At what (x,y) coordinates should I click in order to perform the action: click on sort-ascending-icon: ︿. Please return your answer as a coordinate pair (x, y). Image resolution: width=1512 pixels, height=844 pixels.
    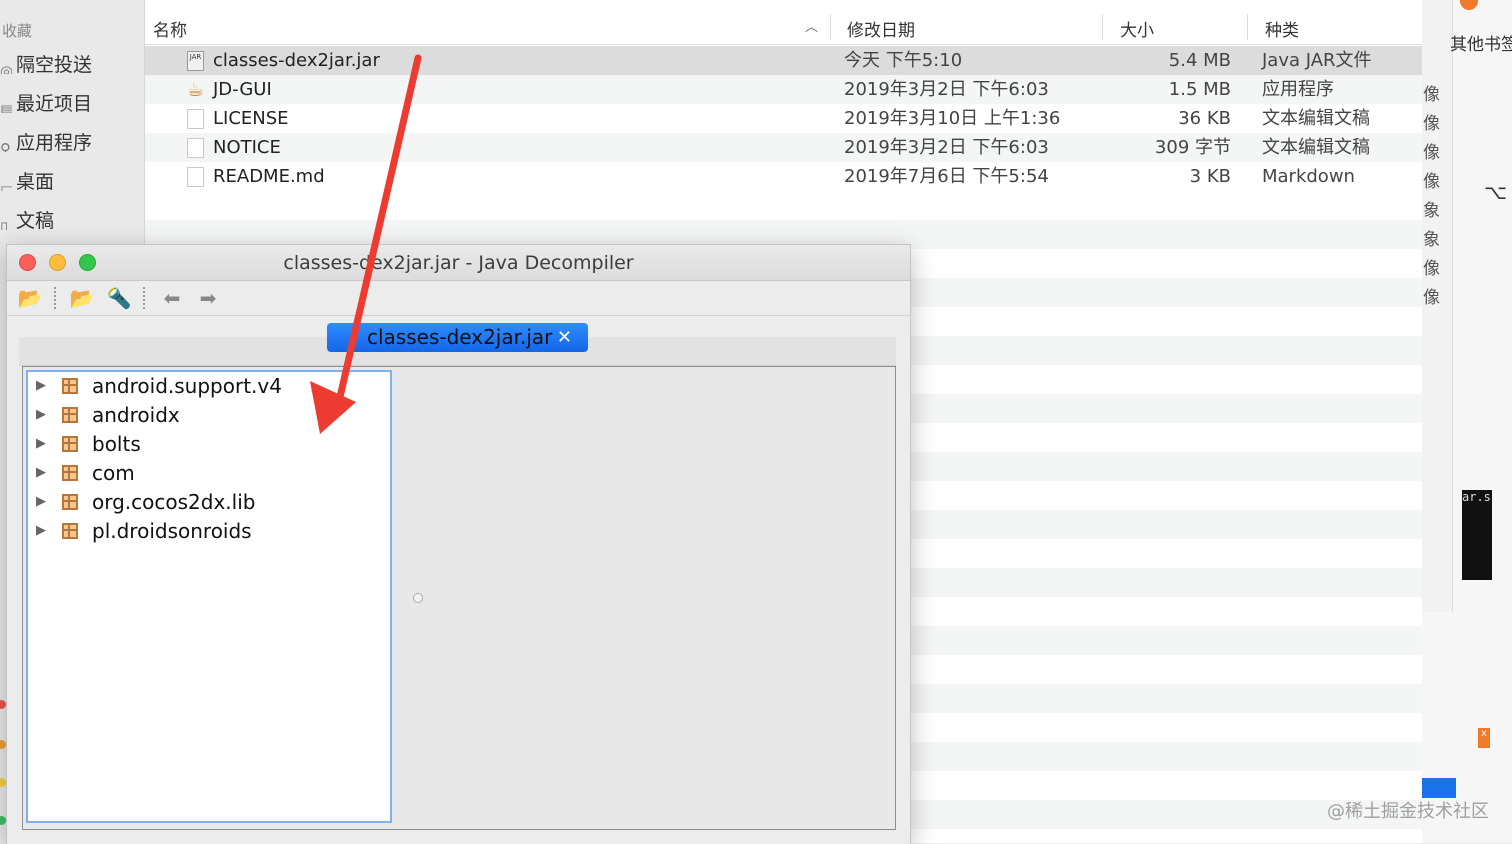
    Looking at the image, I should click on (811, 25).